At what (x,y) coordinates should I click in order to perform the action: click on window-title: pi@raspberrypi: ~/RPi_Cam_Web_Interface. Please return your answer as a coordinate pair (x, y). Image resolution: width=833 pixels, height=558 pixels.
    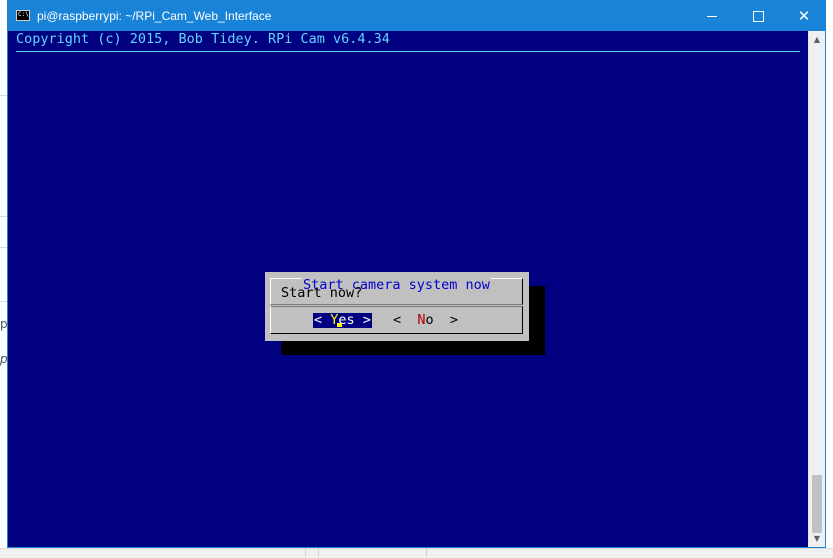
    Looking at the image, I should click on (154, 16).